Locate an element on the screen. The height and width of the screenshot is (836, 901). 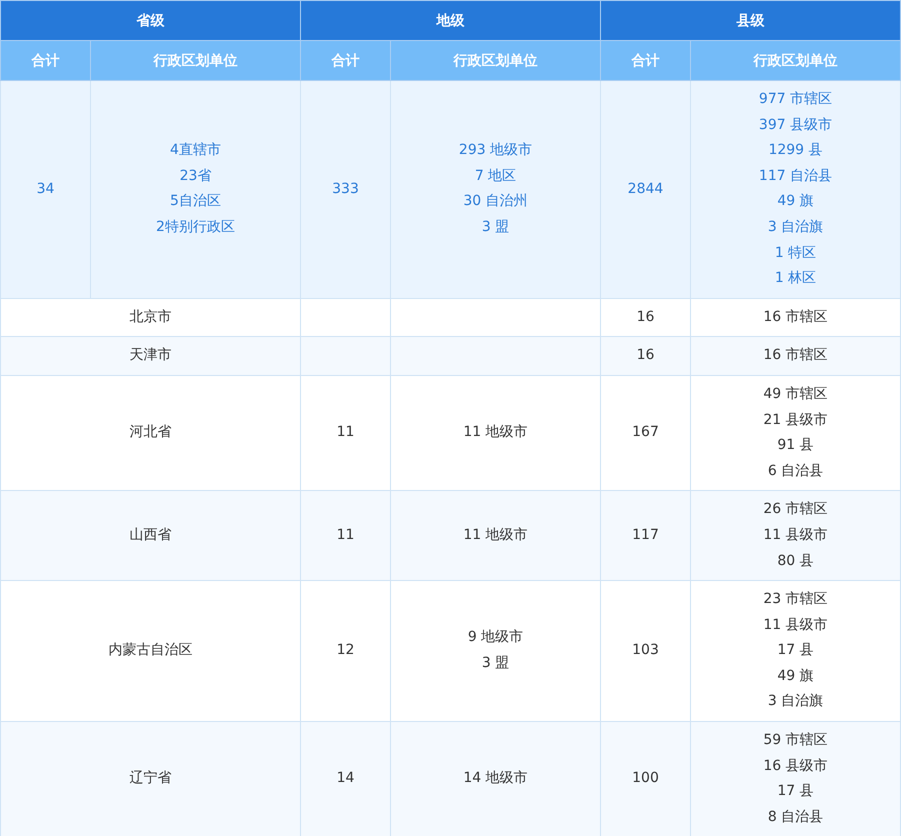
table-cell: 11 地级市 is located at coordinates (495, 535).